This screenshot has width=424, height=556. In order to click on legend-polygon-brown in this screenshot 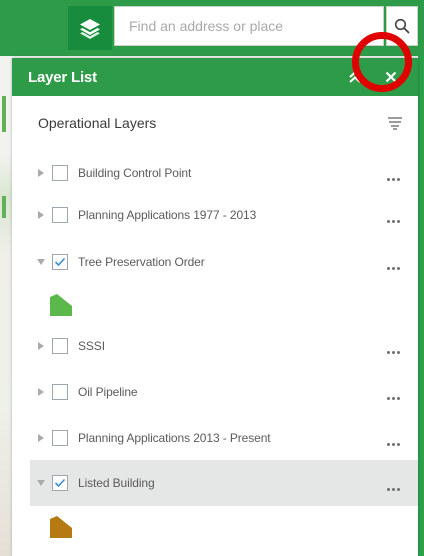, I will do `click(61, 527)`.